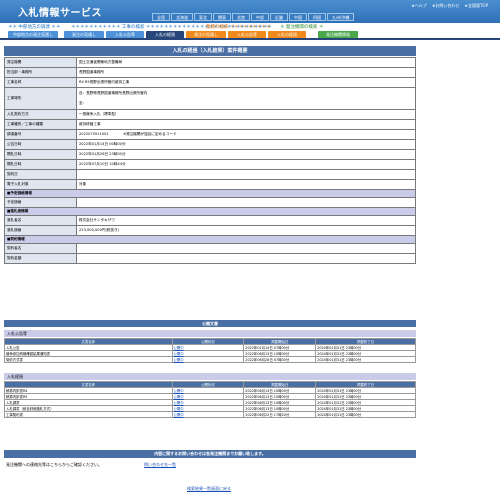 Image resolution: width=500 pixels, height=499 pixels. What do you see at coordinates (476, 6) in the screenshot?
I see `national-top-link: ★全国版TOP` at bounding box center [476, 6].